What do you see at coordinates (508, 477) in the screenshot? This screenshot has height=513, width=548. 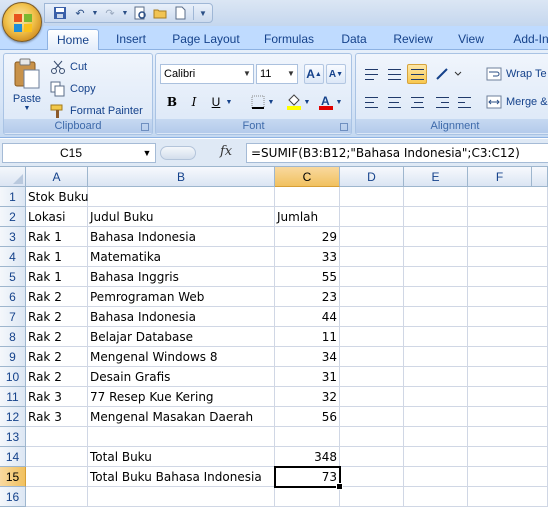 I see `cell-f15` at bounding box center [508, 477].